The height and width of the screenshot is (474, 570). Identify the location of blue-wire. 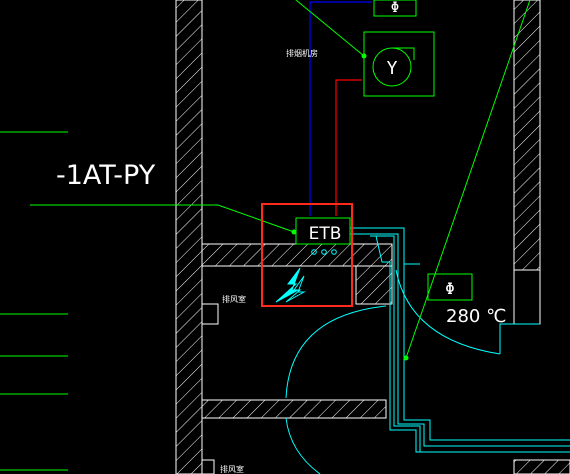
(340, 108).